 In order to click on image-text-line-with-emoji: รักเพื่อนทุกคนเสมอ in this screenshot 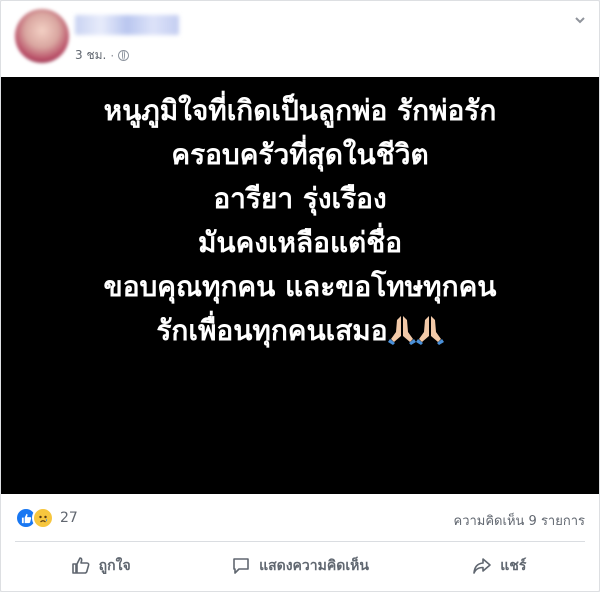, I will do `click(300, 331)`.